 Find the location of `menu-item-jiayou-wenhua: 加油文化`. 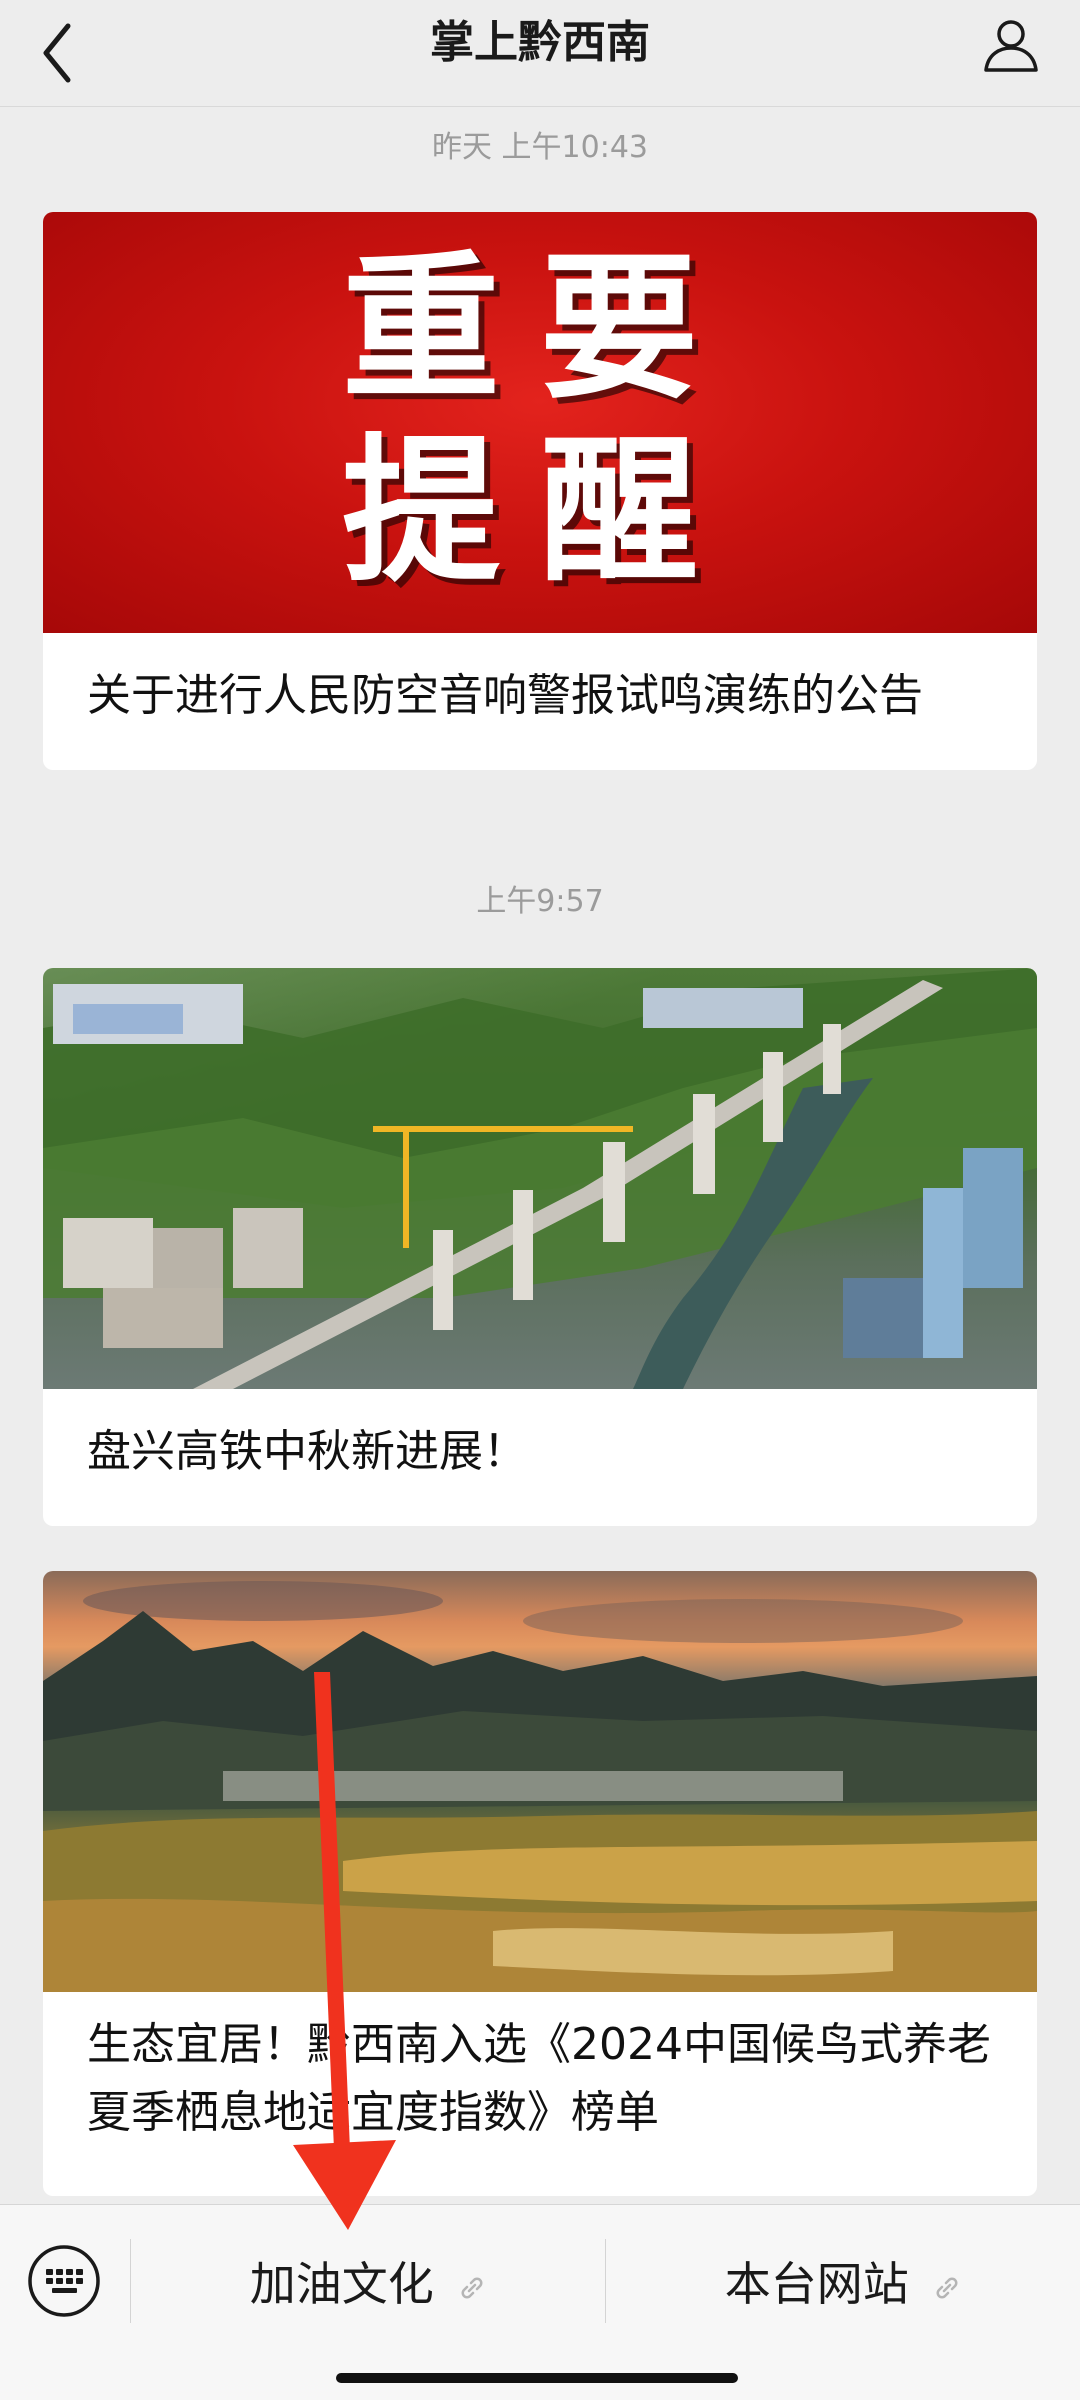

menu-item-jiayou-wenhua: 加油文化 is located at coordinates (368, 2284).